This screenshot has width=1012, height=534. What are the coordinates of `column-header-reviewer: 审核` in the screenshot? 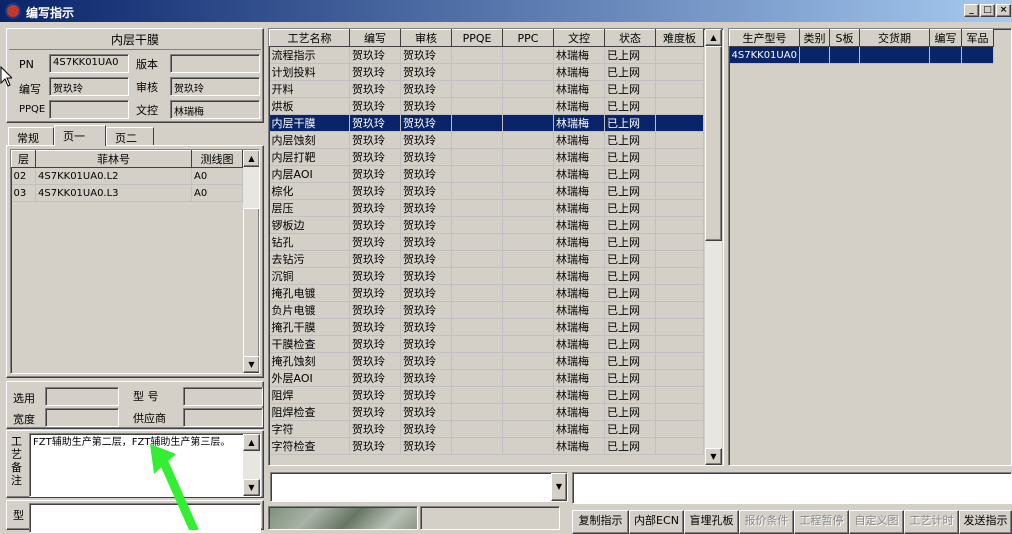 It's located at (426, 38).